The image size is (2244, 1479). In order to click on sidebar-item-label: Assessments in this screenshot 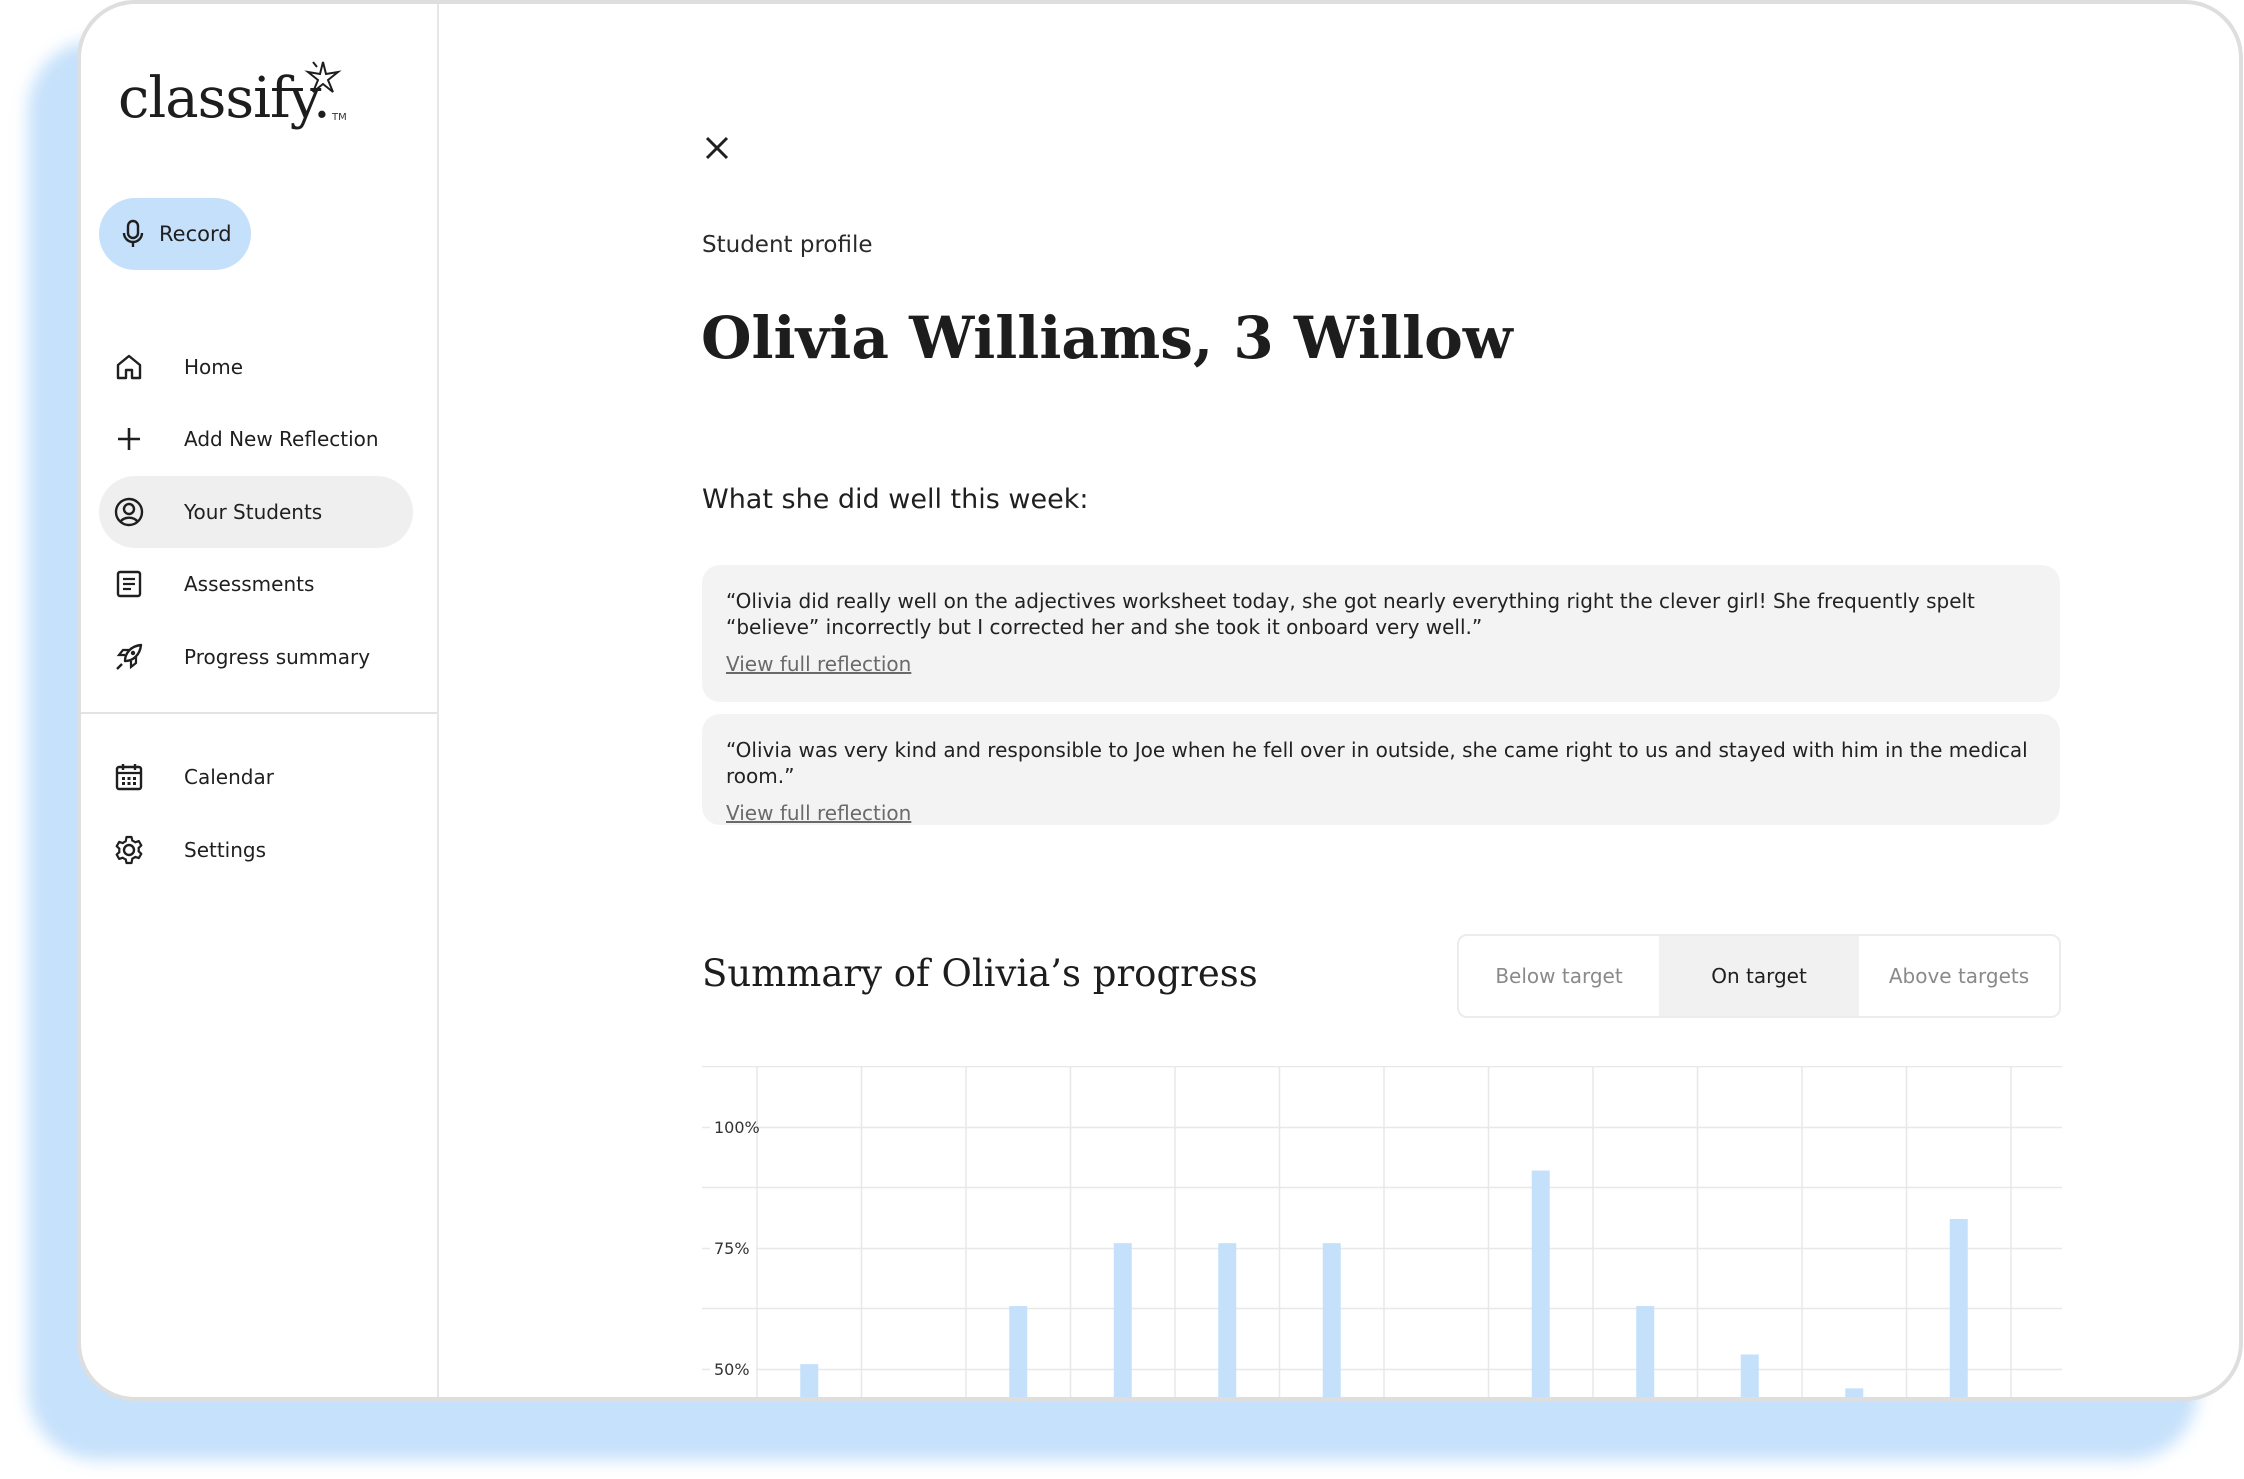, I will do `click(249, 584)`.